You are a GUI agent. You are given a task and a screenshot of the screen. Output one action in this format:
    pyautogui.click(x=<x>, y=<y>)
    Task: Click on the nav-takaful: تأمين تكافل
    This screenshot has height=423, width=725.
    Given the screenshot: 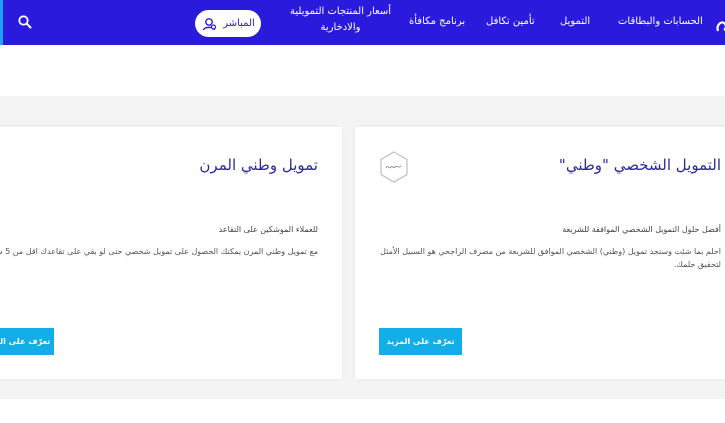 What is the action you would take?
    pyautogui.click(x=510, y=22)
    